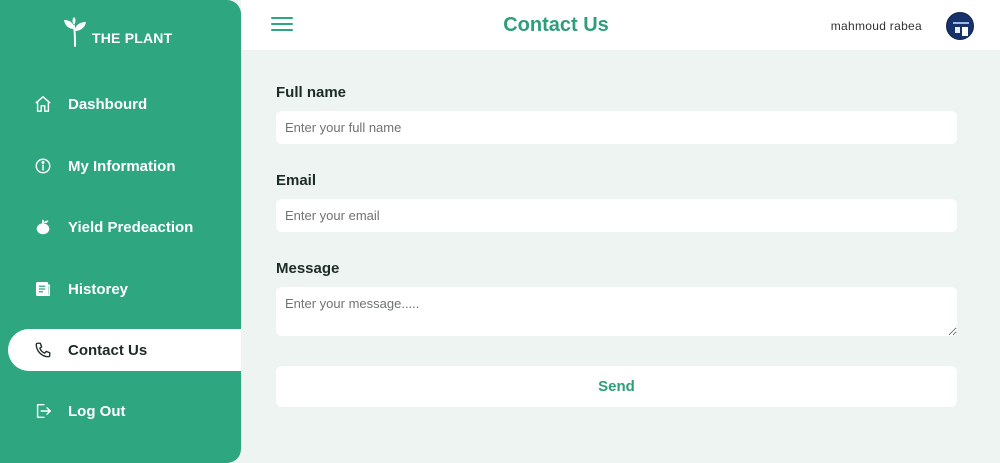 The height and width of the screenshot is (463, 1000). What do you see at coordinates (876, 26) in the screenshot?
I see `user-name: mahmoud rabea` at bounding box center [876, 26].